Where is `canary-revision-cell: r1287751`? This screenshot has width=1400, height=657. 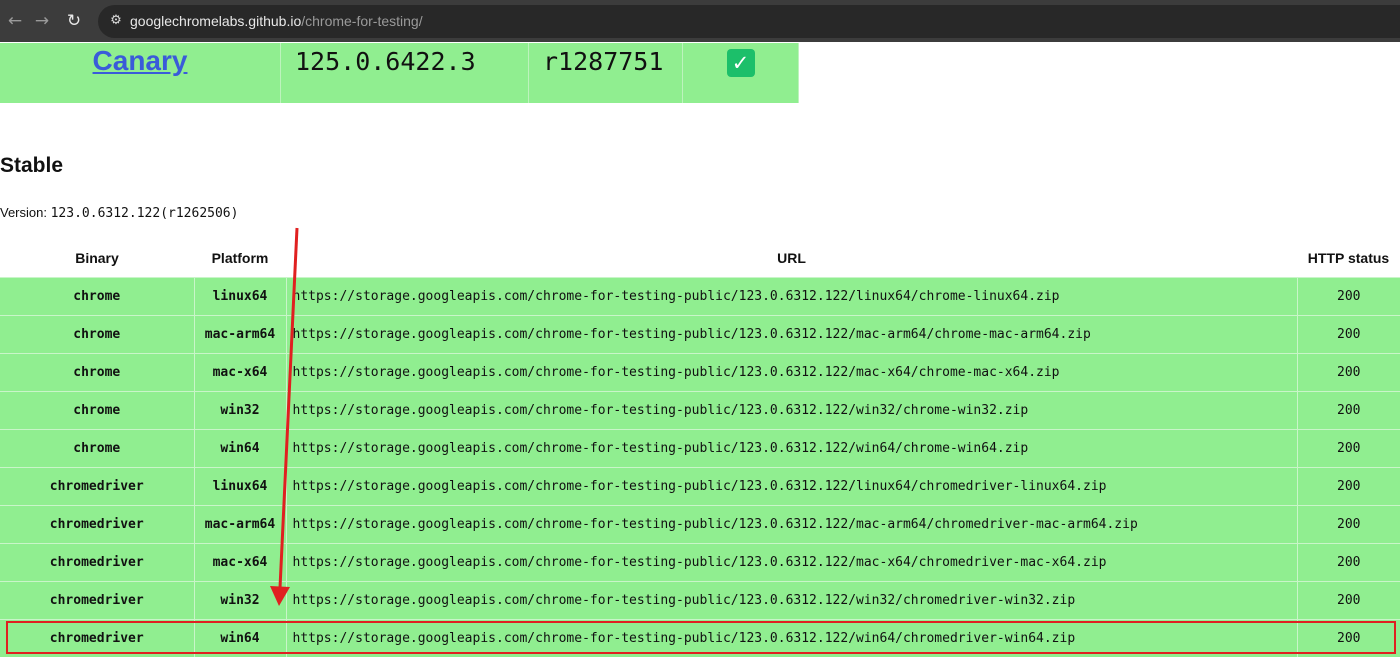 canary-revision-cell: r1287751 is located at coordinates (606, 73).